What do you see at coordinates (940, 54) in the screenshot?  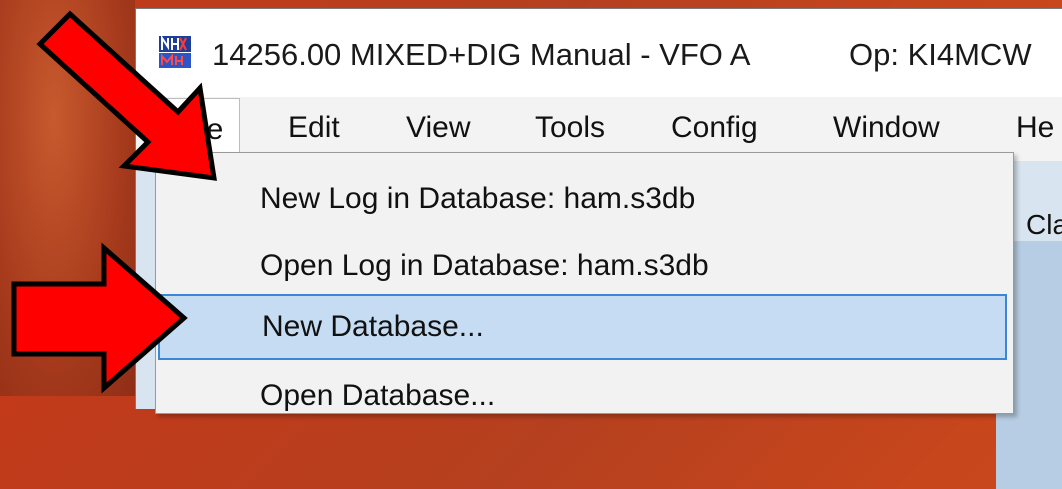 I see `operator-label: Op: KI4MCW` at bounding box center [940, 54].